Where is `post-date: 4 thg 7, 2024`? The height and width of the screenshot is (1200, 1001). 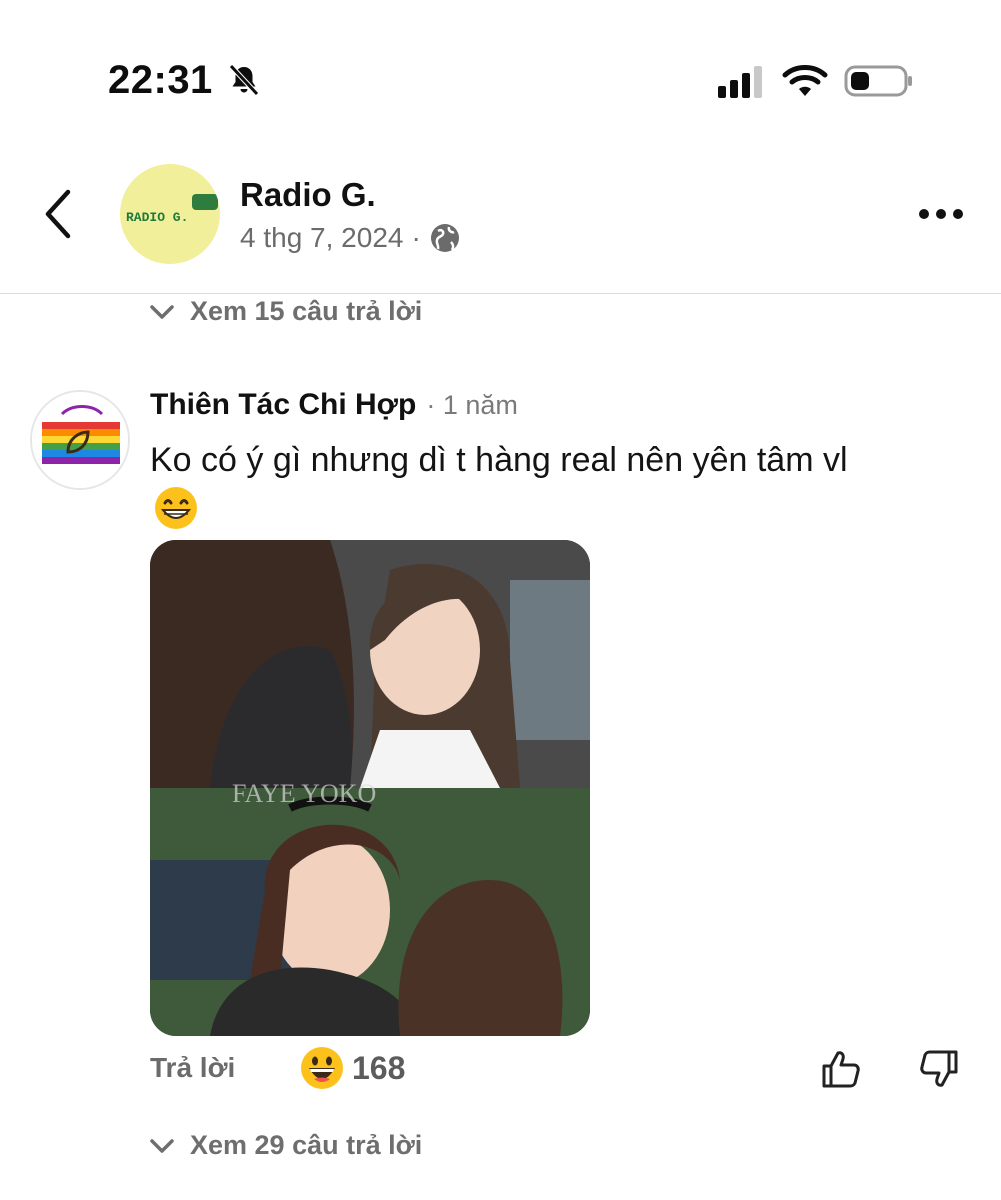
post-date: 4 thg 7, 2024 is located at coordinates (322, 237).